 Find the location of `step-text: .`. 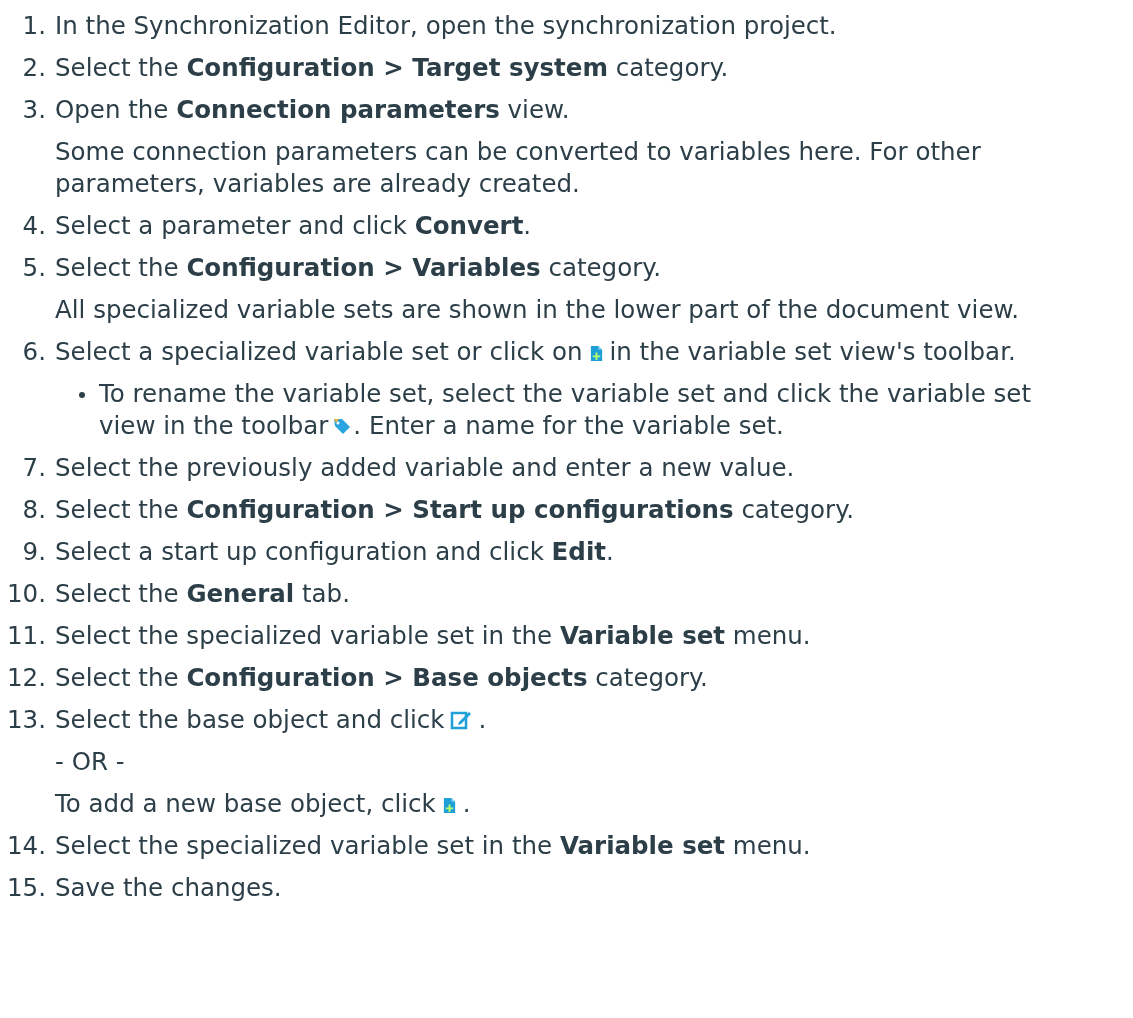

step-text: . is located at coordinates (482, 719).